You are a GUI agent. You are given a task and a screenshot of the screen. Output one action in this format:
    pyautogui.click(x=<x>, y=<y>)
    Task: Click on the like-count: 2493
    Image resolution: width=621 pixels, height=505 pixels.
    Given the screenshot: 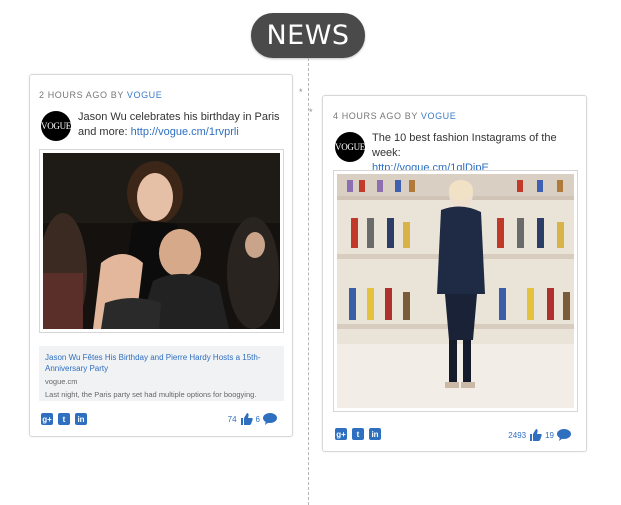 What is the action you would take?
    pyautogui.click(x=517, y=435)
    